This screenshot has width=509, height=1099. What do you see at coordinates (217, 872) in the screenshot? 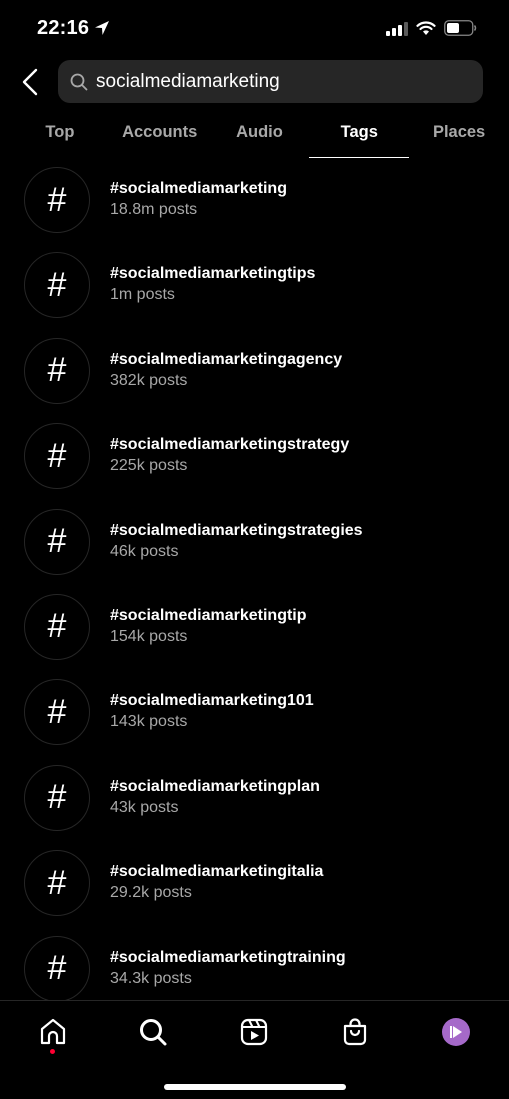
I see `tag-name: #socialmediamarketingitalia` at bounding box center [217, 872].